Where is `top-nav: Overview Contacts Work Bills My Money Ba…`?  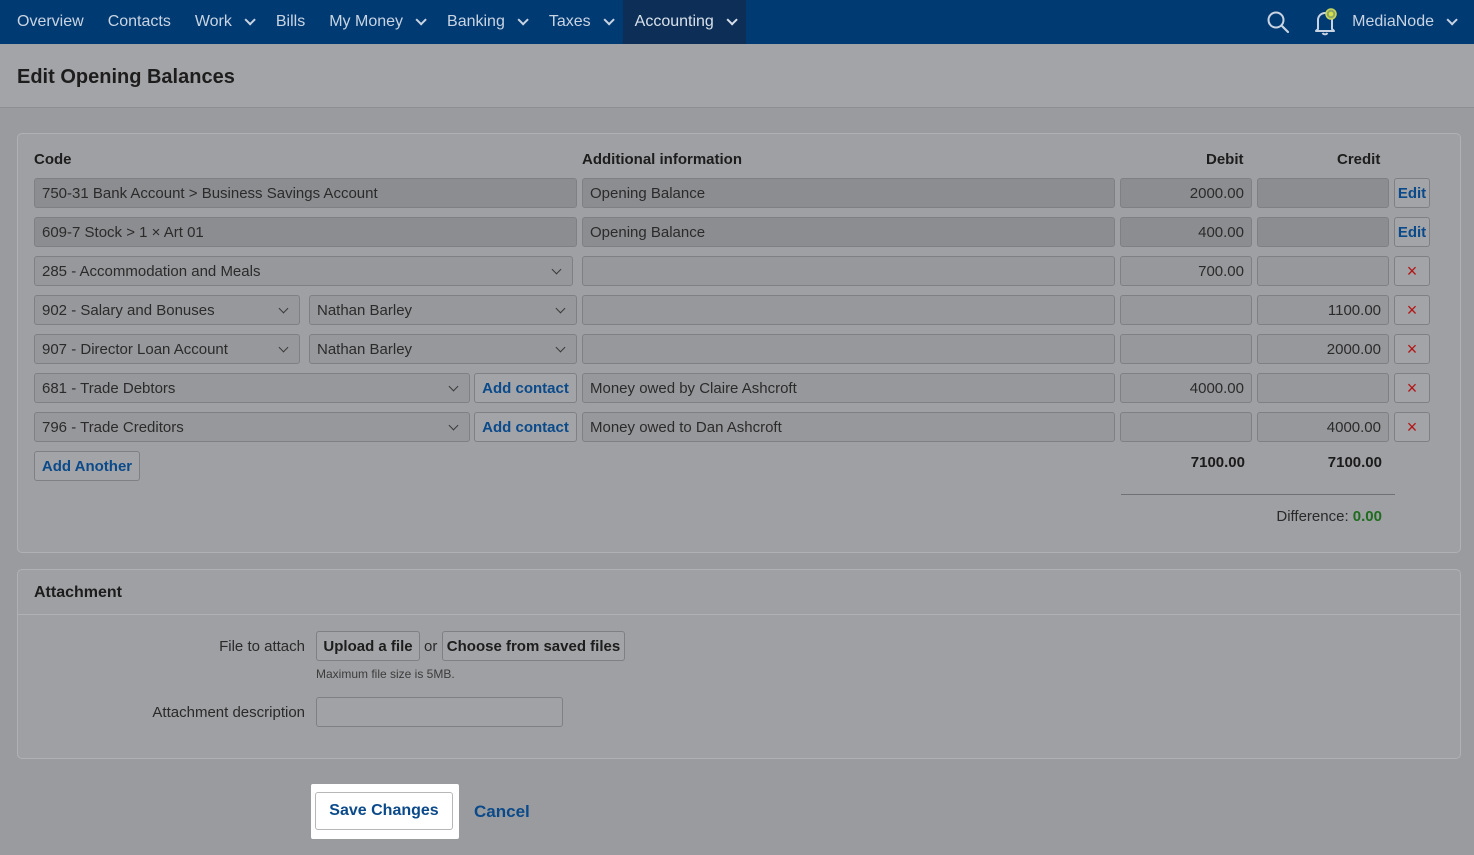 top-nav: Overview Contacts Work Bills My Money Ba… is located at coordinates (737, 22).